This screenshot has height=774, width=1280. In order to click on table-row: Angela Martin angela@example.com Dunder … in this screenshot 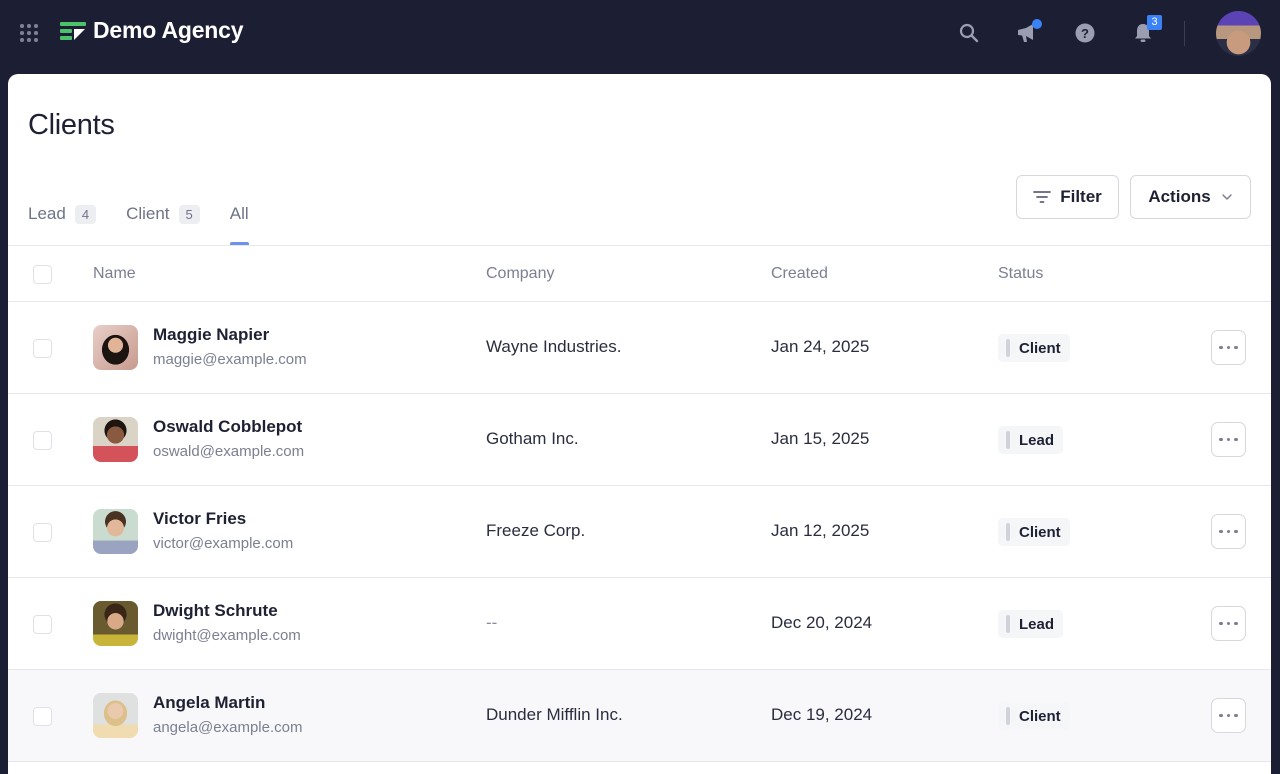, I will do `click(639, 716)`.